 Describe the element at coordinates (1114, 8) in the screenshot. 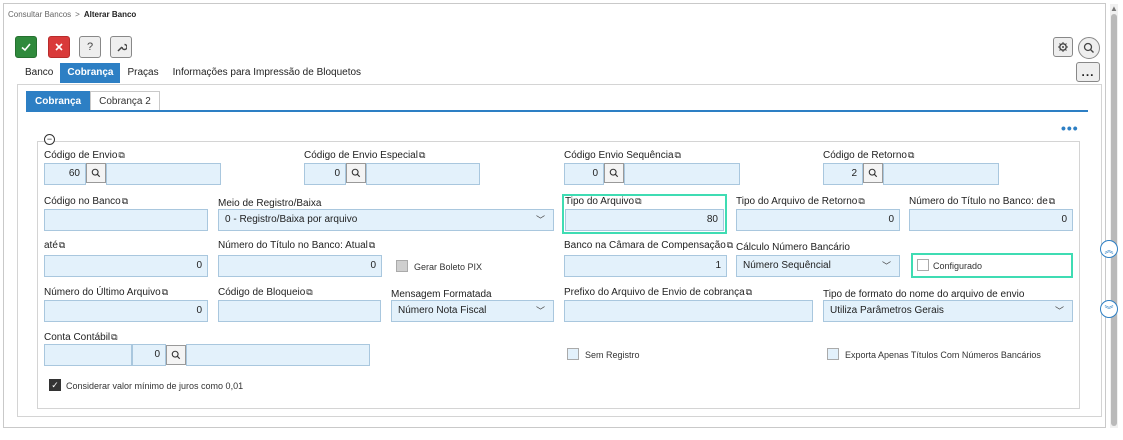

I see `scroll-up-icon: ▲` at that location.